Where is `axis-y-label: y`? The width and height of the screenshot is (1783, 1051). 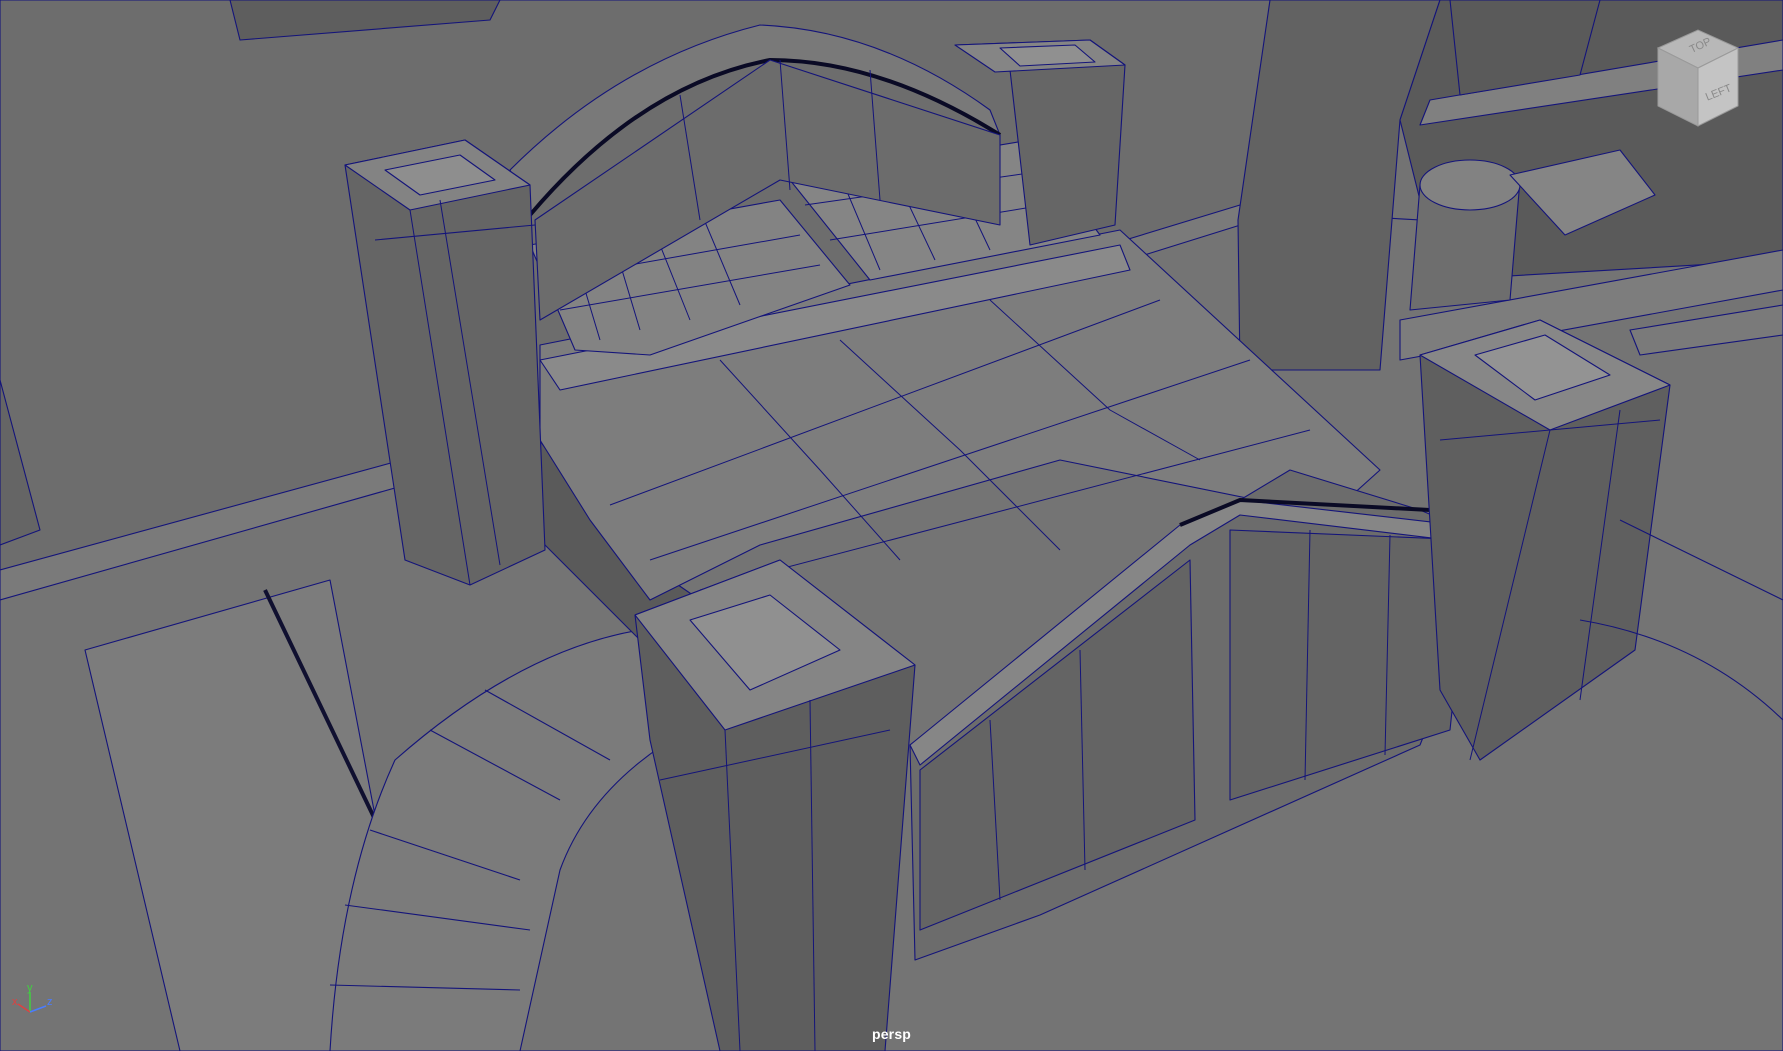
axis-y-label: y is located at coordinates (30, 988).